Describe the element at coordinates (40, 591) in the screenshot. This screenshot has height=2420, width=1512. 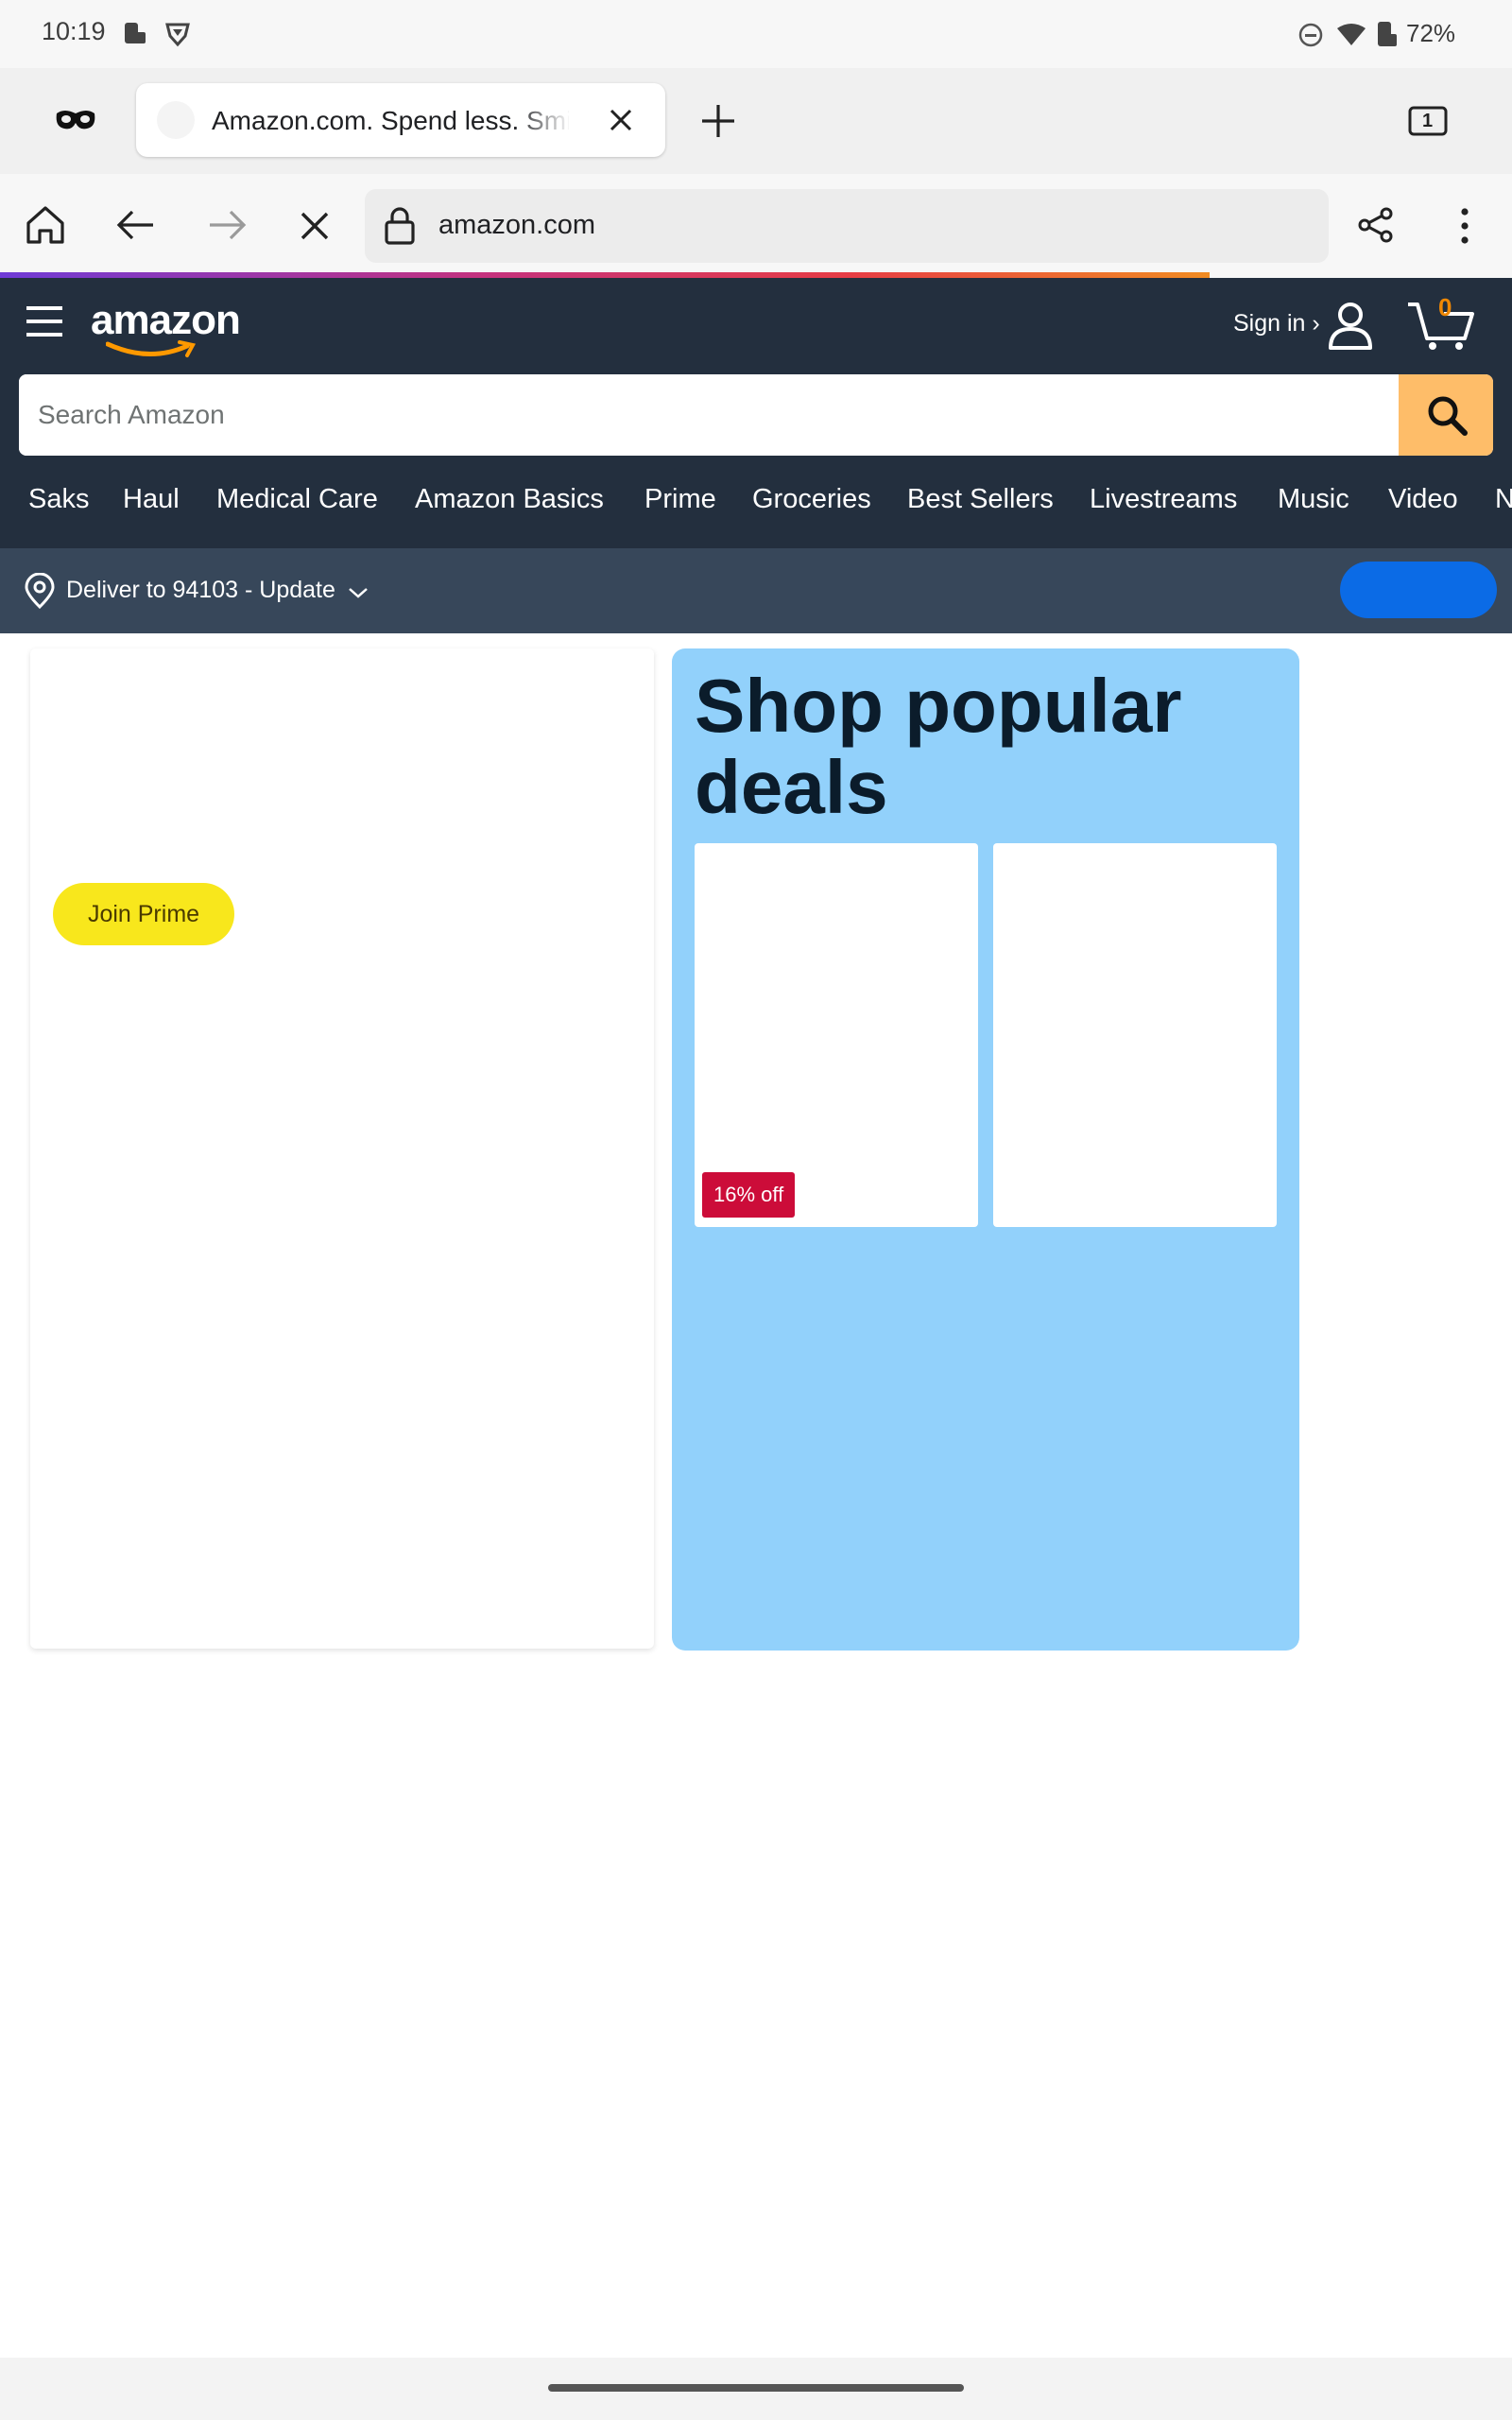
I see `location-pin-icon` at that location.